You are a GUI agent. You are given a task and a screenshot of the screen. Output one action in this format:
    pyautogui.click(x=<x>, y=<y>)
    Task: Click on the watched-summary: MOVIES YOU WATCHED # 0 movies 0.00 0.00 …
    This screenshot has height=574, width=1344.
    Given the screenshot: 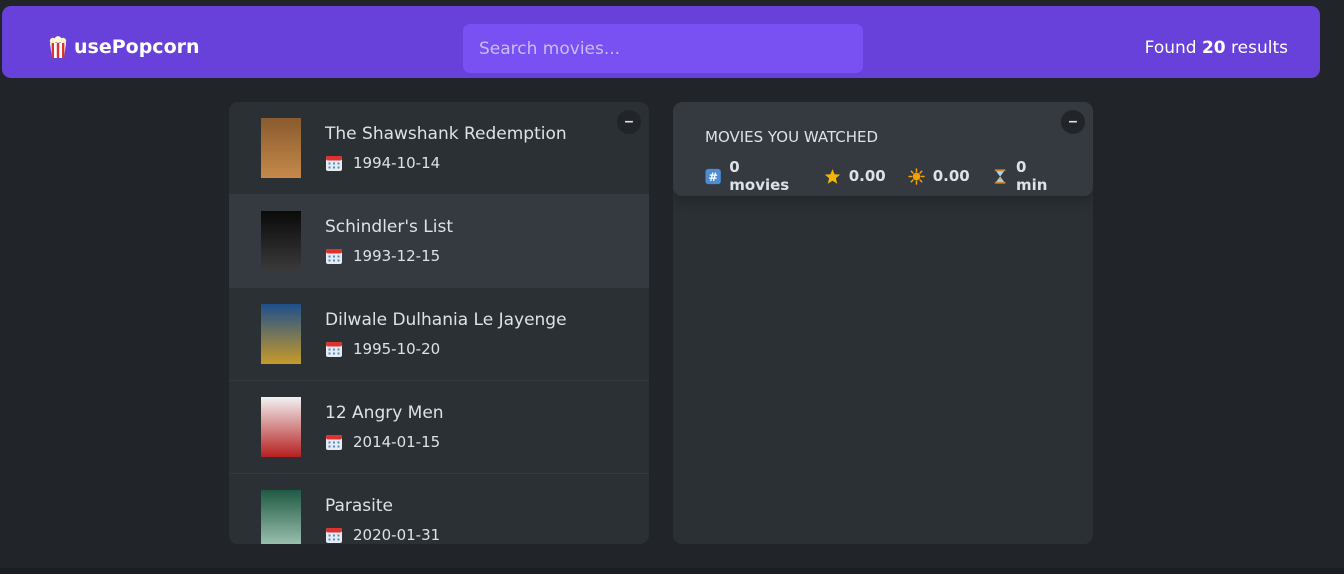 What is the action you would take?
    pyautogui.click(x=883, y=149)
    